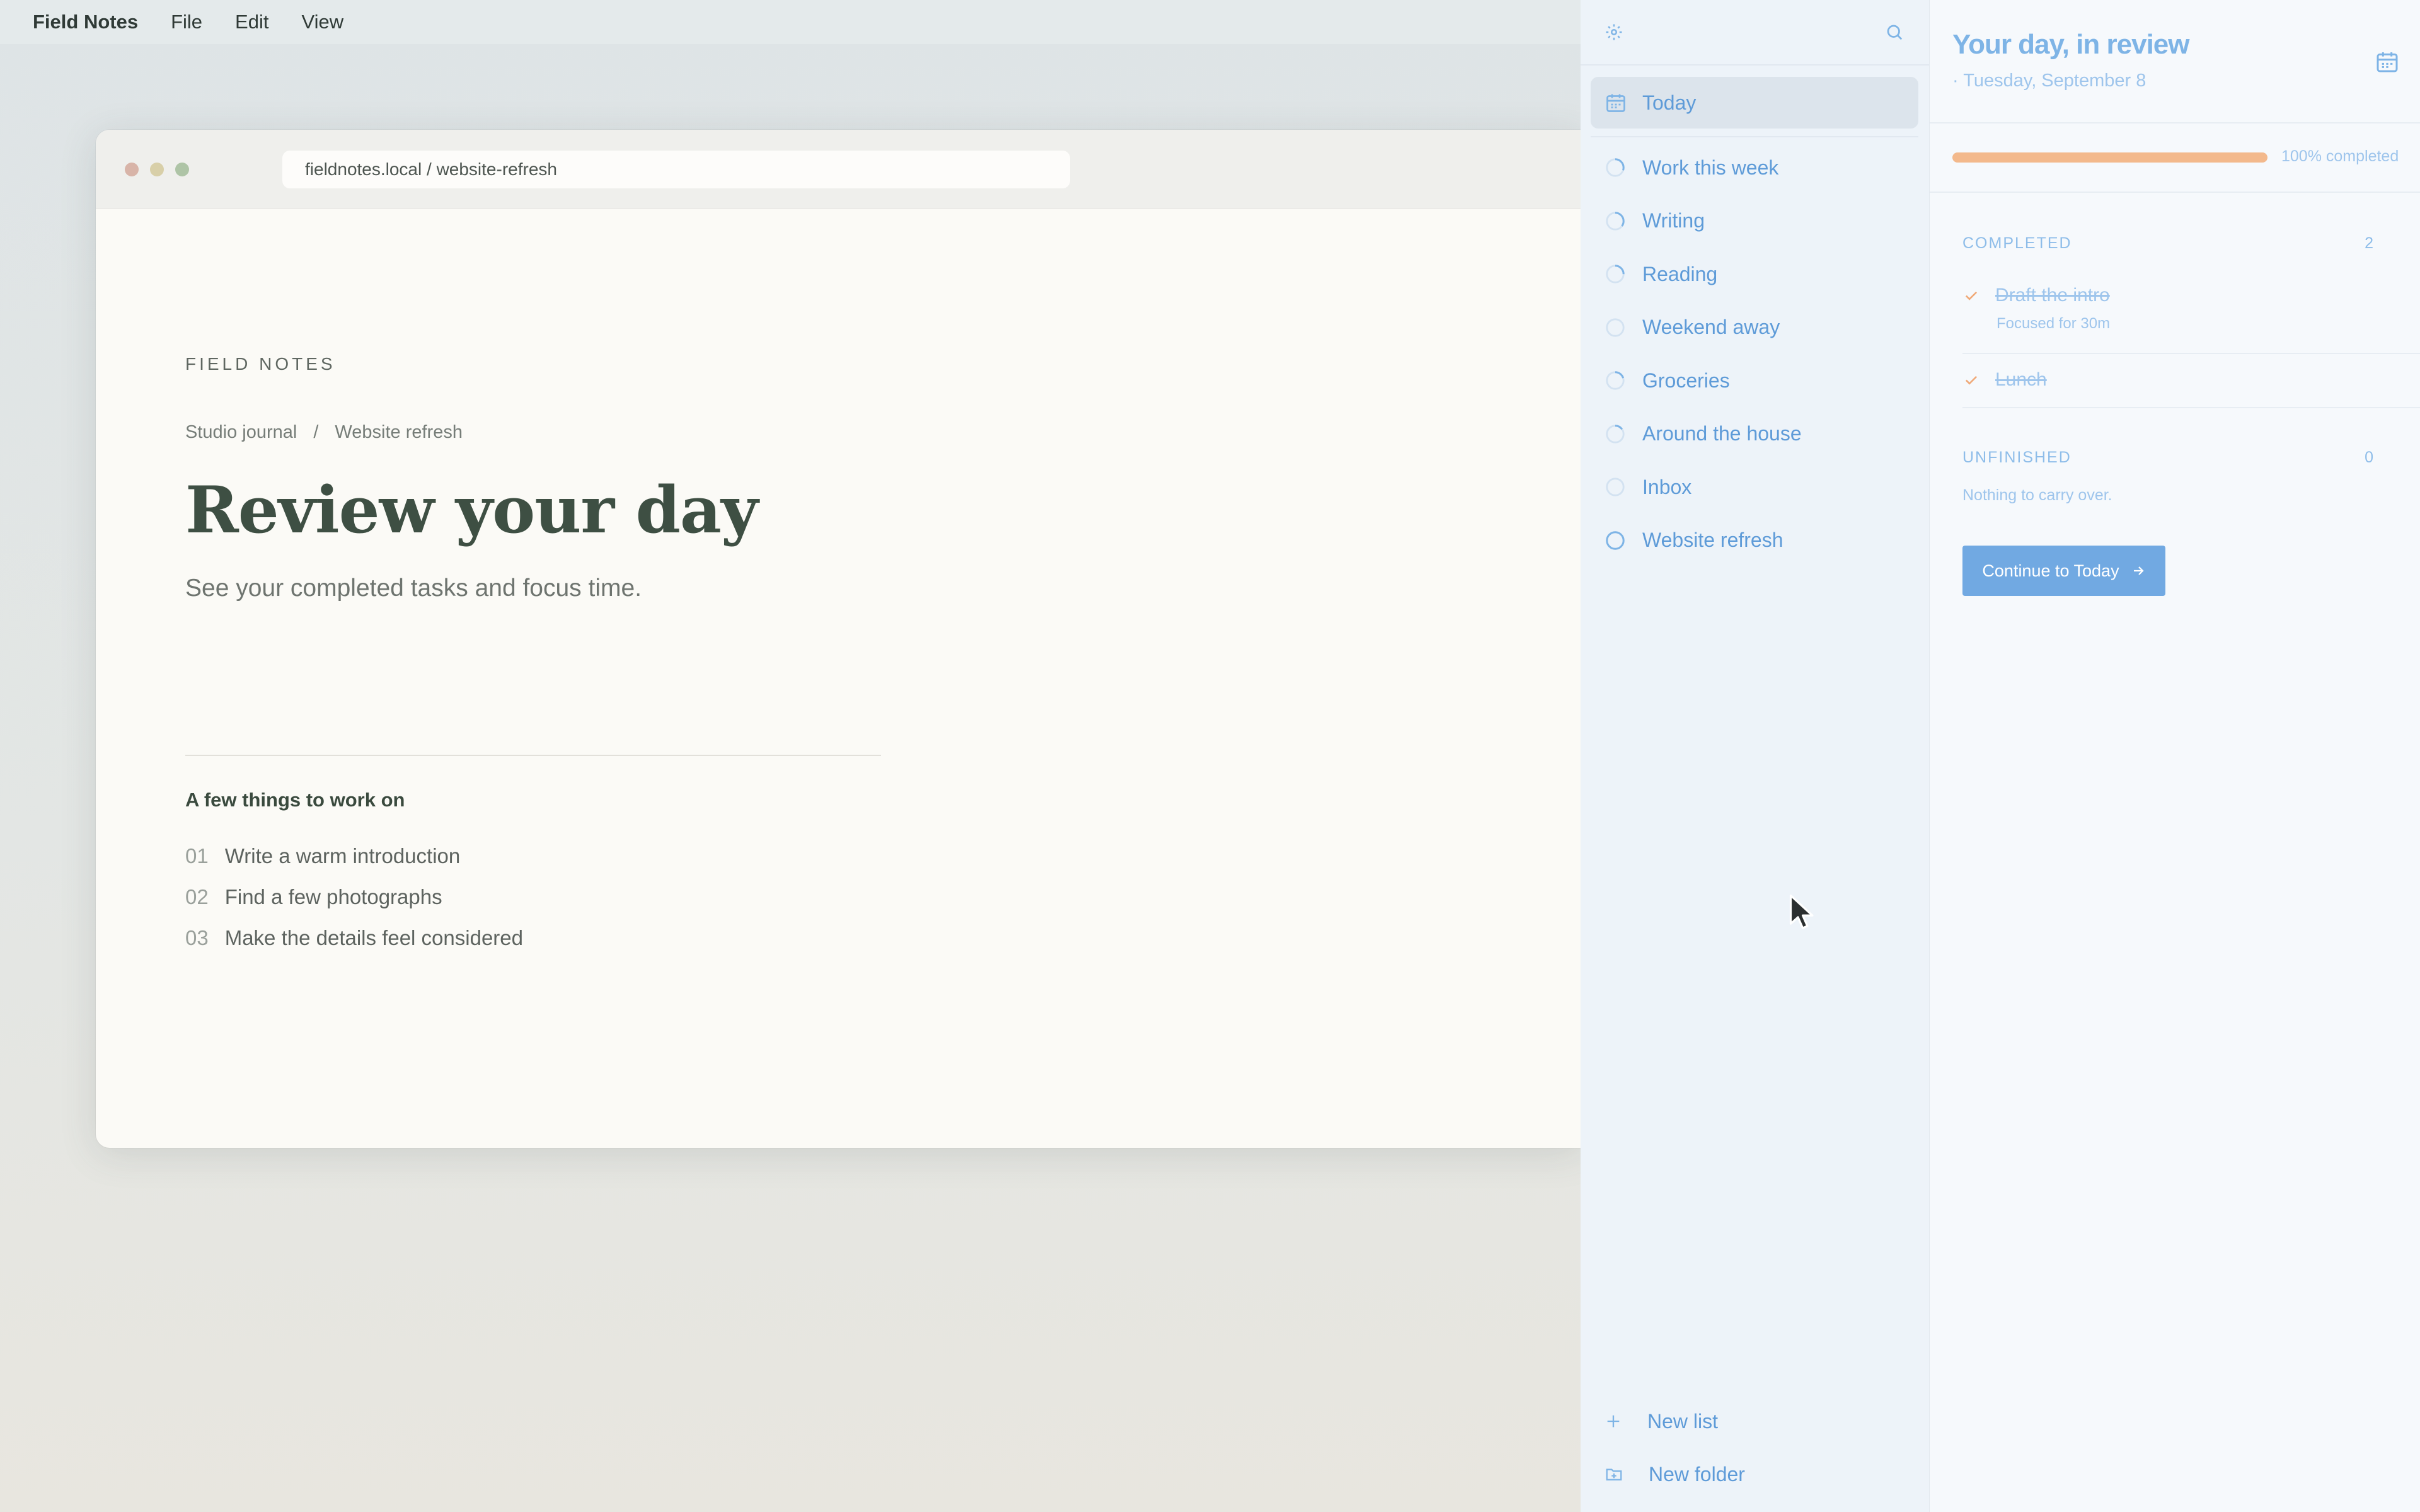 The image size is (2420, 1512). Describe the element at coordinates (1673, 220) in the screenshot. I see `sidebar-item-label: Writing` at that location.